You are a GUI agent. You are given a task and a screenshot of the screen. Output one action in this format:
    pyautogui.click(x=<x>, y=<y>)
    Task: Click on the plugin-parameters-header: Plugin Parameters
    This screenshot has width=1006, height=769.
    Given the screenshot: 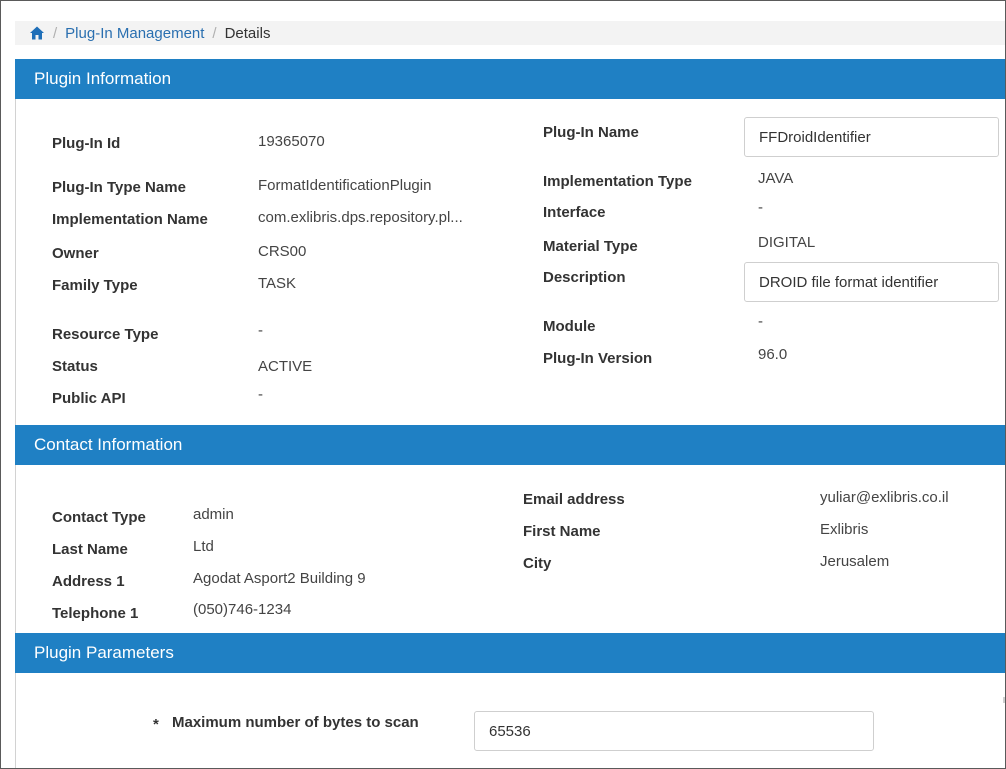 What is the action you would take?
    pyautogui.click(x=510, y=653)
    